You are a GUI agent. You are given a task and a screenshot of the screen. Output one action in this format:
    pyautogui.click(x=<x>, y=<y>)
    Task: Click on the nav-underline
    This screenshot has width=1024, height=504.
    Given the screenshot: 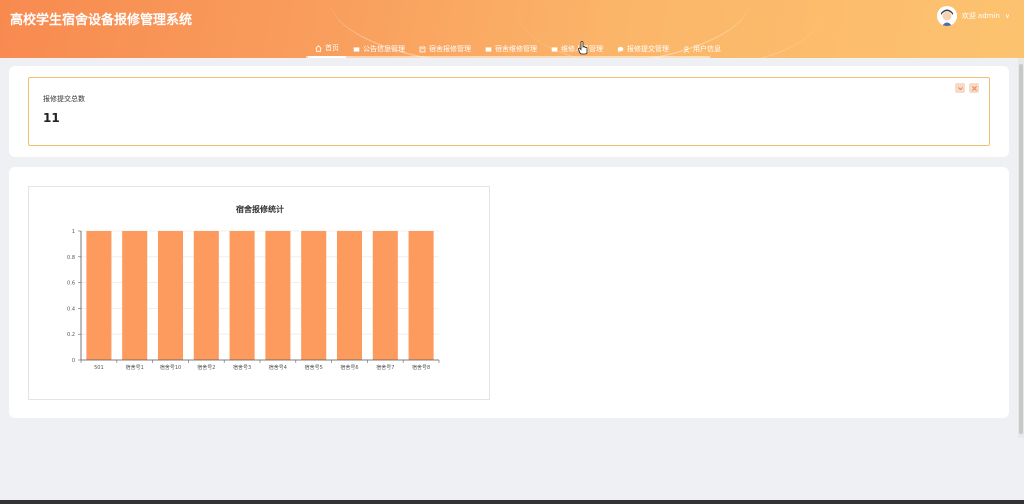 What is the action you would take?
    pyautogui.click(x=508, y=57)
    